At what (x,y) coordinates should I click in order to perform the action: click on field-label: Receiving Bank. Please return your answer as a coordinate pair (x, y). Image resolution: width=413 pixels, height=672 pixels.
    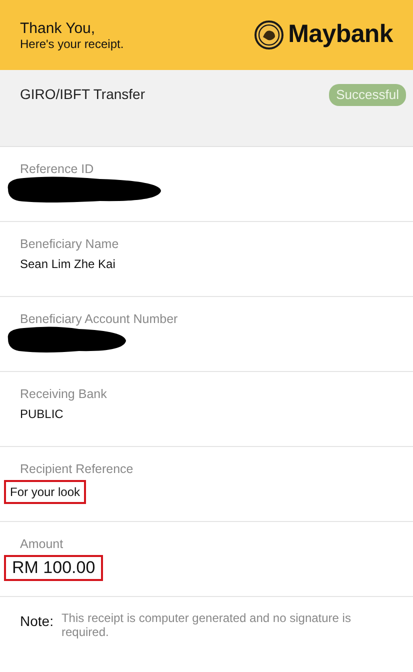
    Looking at the image, I should click on (64, 394).